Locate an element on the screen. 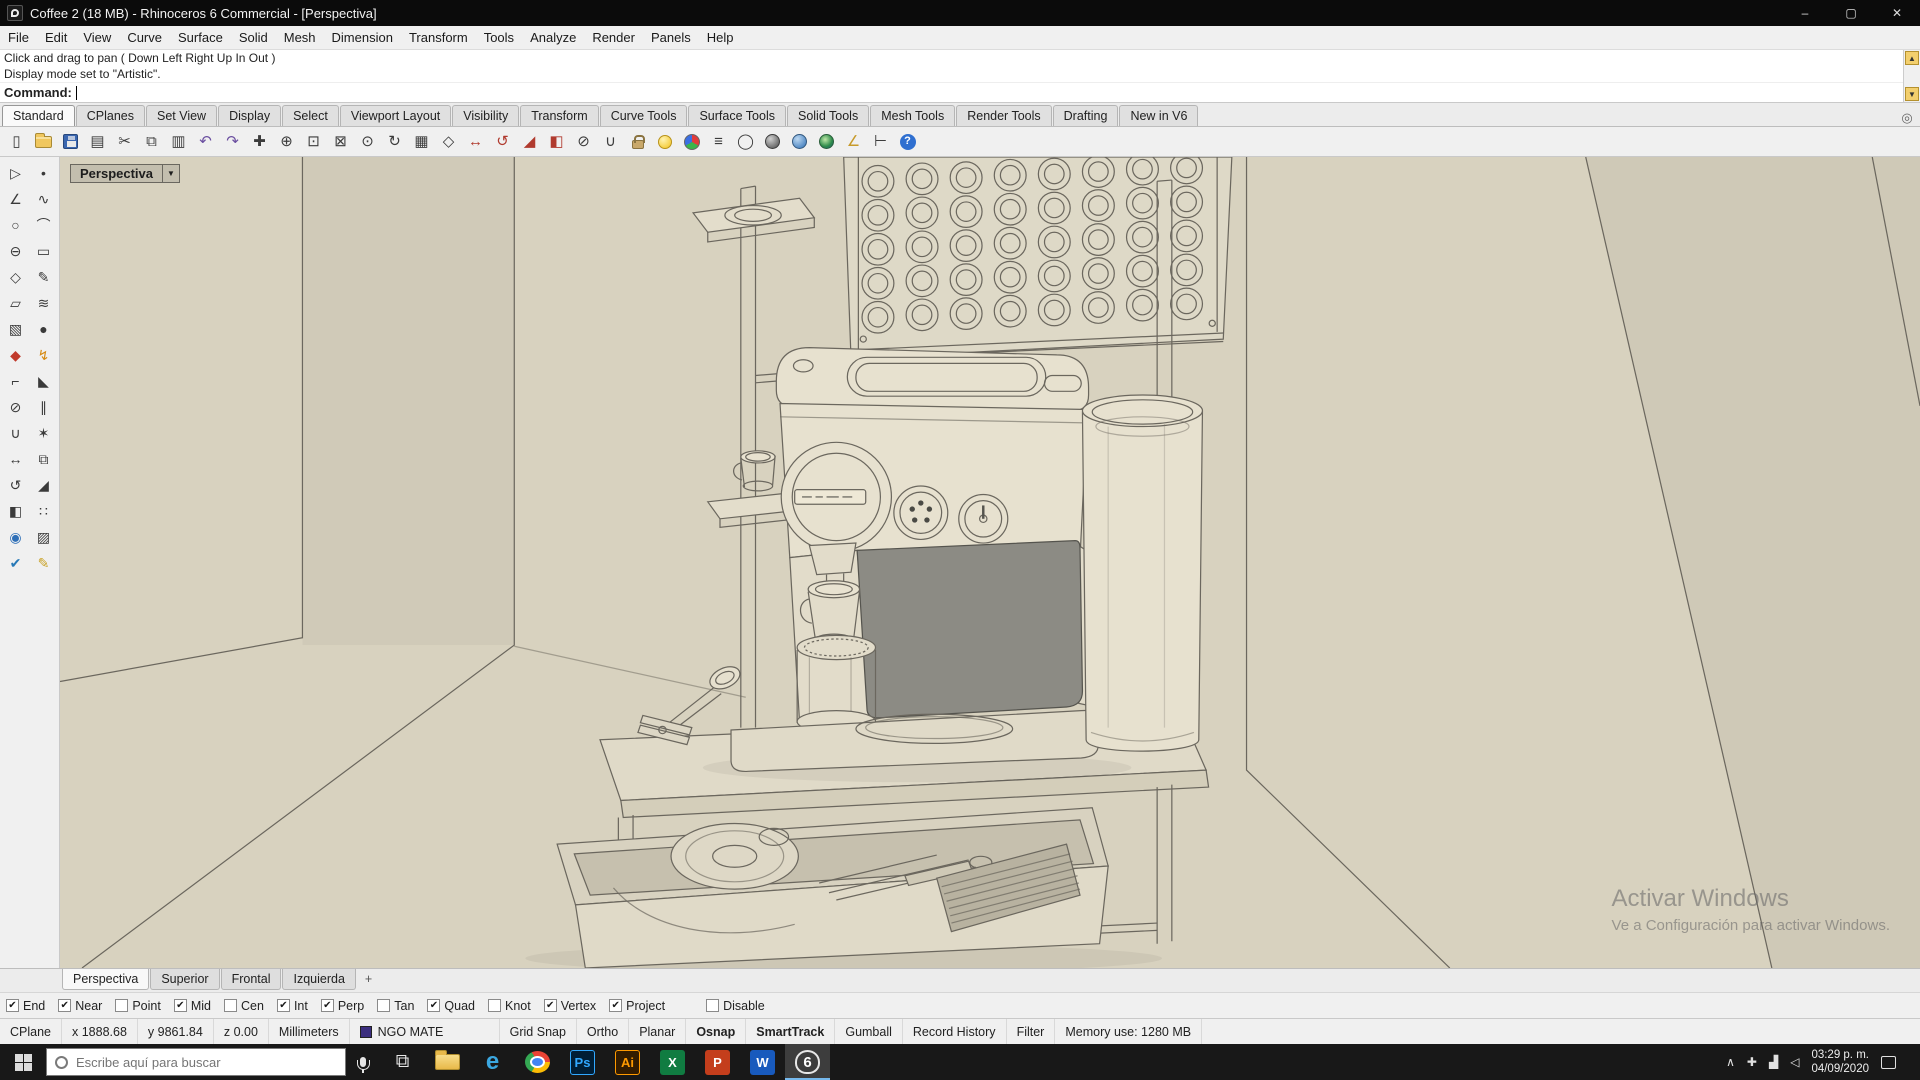 This screenshot has height=1080, width=1920. menu-item: Panels is located at coordinates (671, 37).